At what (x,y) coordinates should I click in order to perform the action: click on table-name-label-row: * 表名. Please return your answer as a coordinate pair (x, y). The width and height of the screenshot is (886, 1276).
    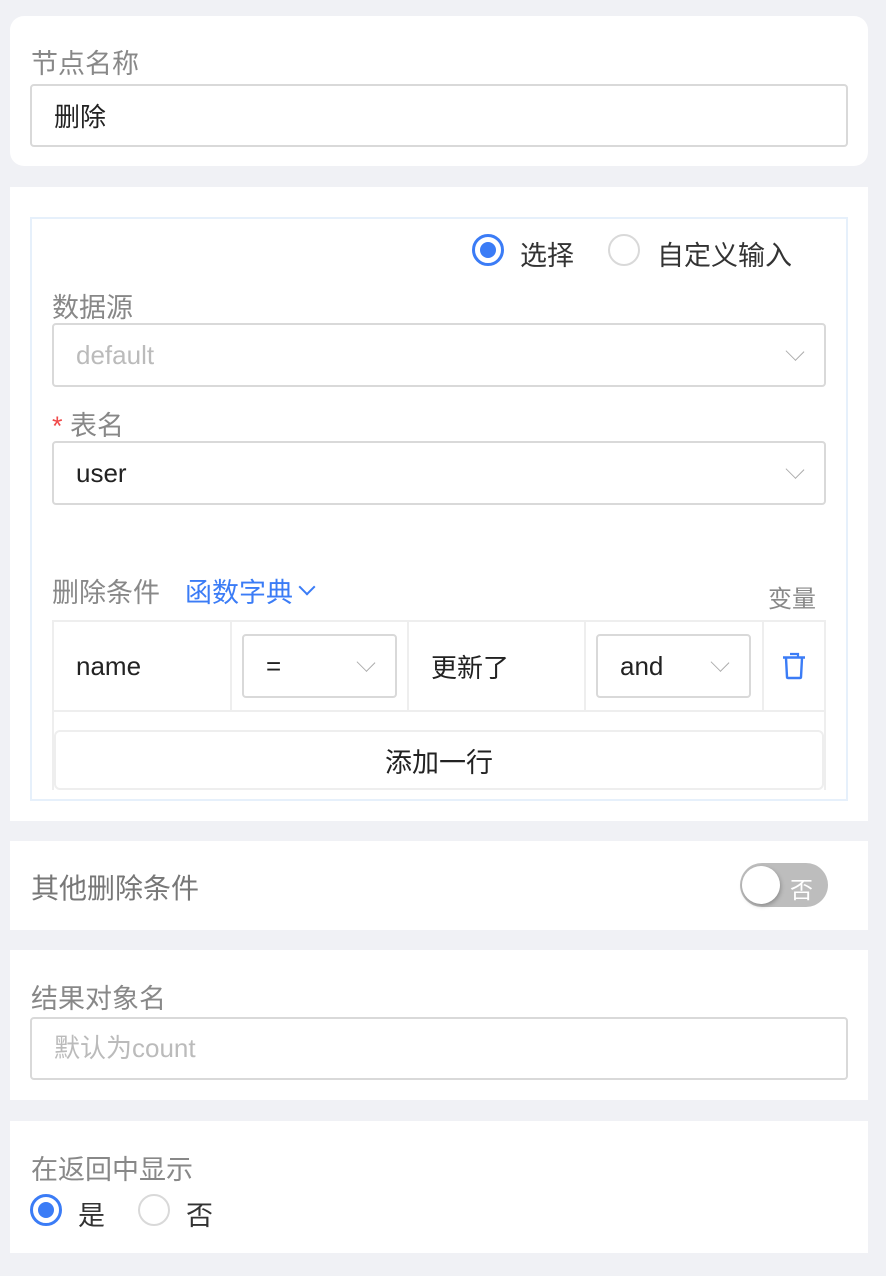
    Looking at the image, I should click on (88, 423).